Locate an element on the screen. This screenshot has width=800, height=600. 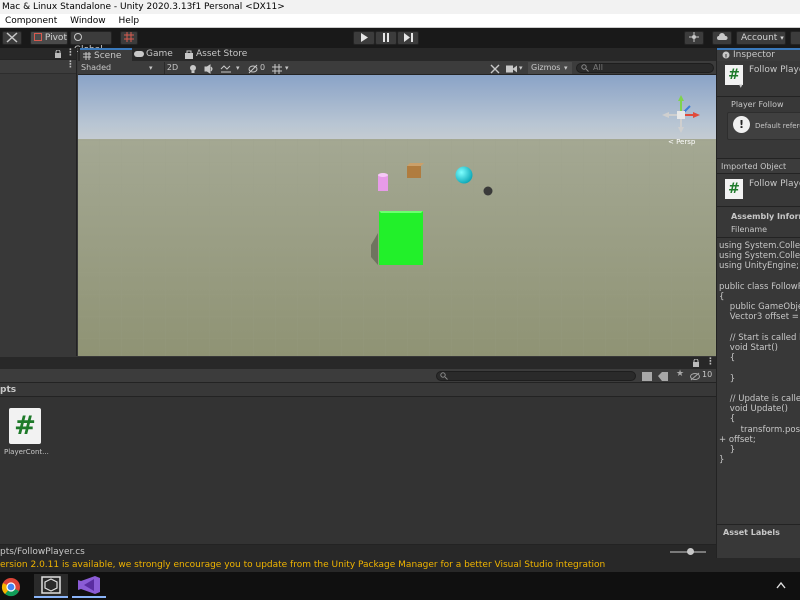
breadcrumb-folder: pts is located at coordinates (8, 390).